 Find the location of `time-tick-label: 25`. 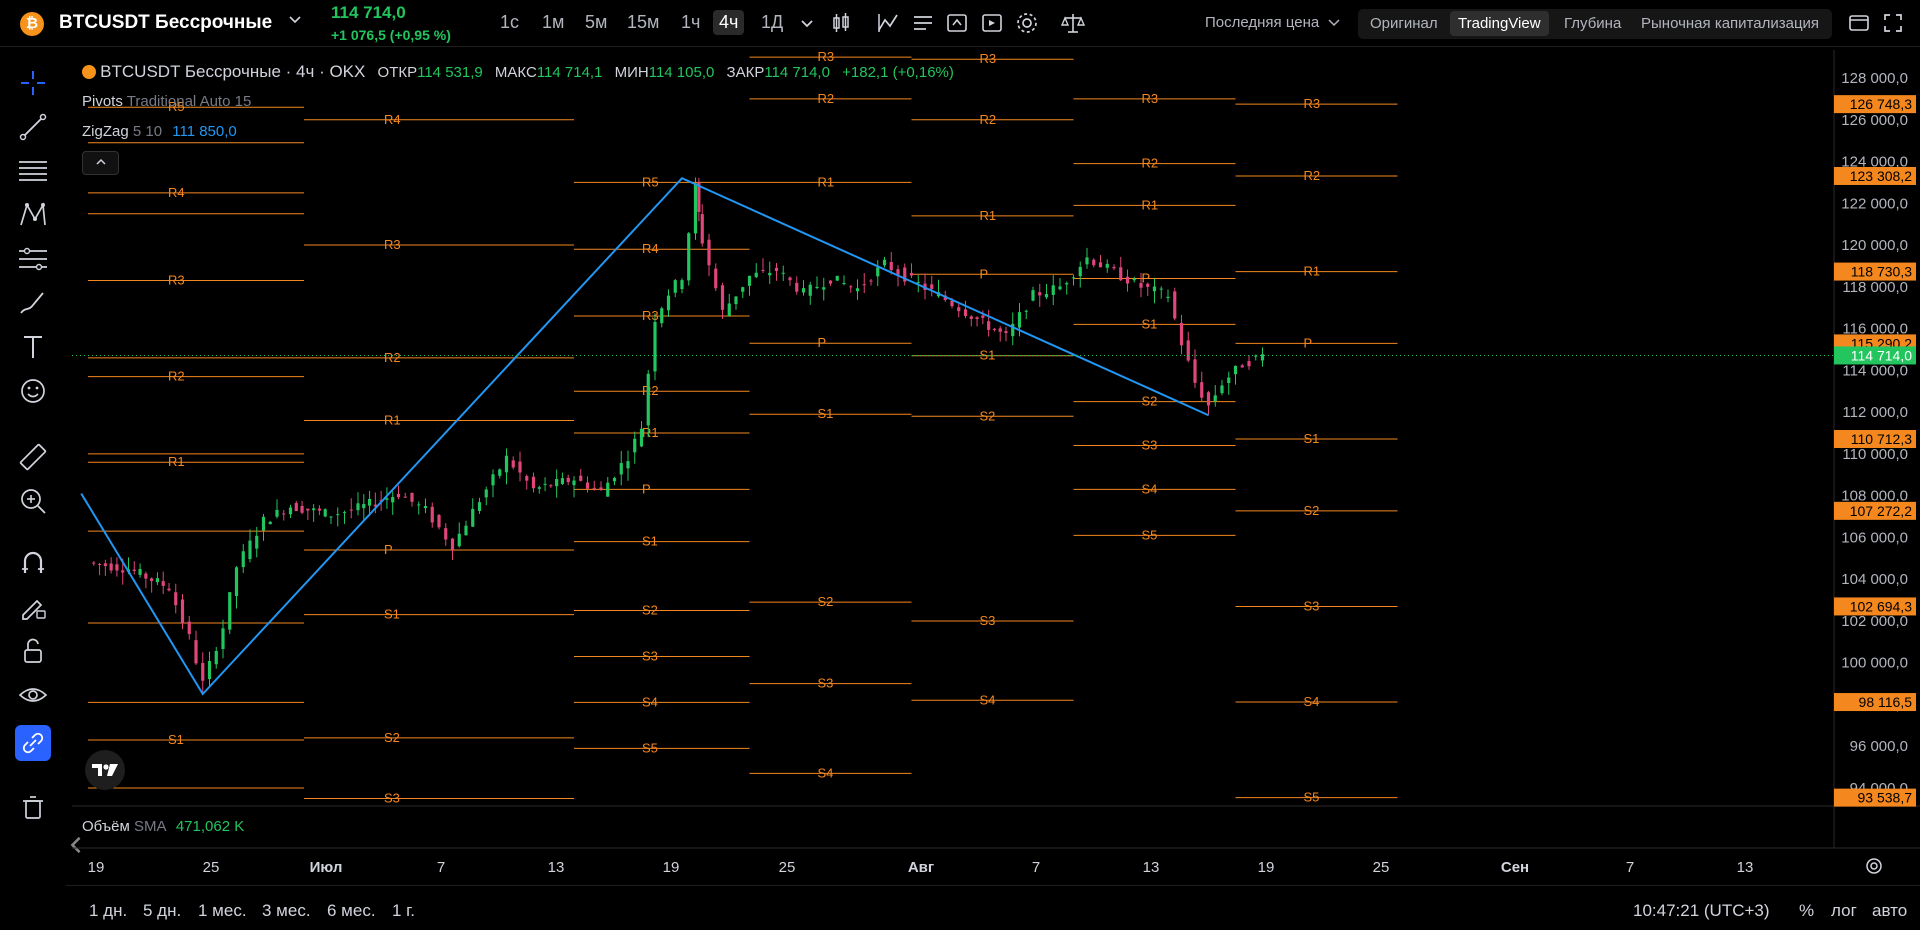

time-tick-label: 25 is located at coordinates (211, 867).